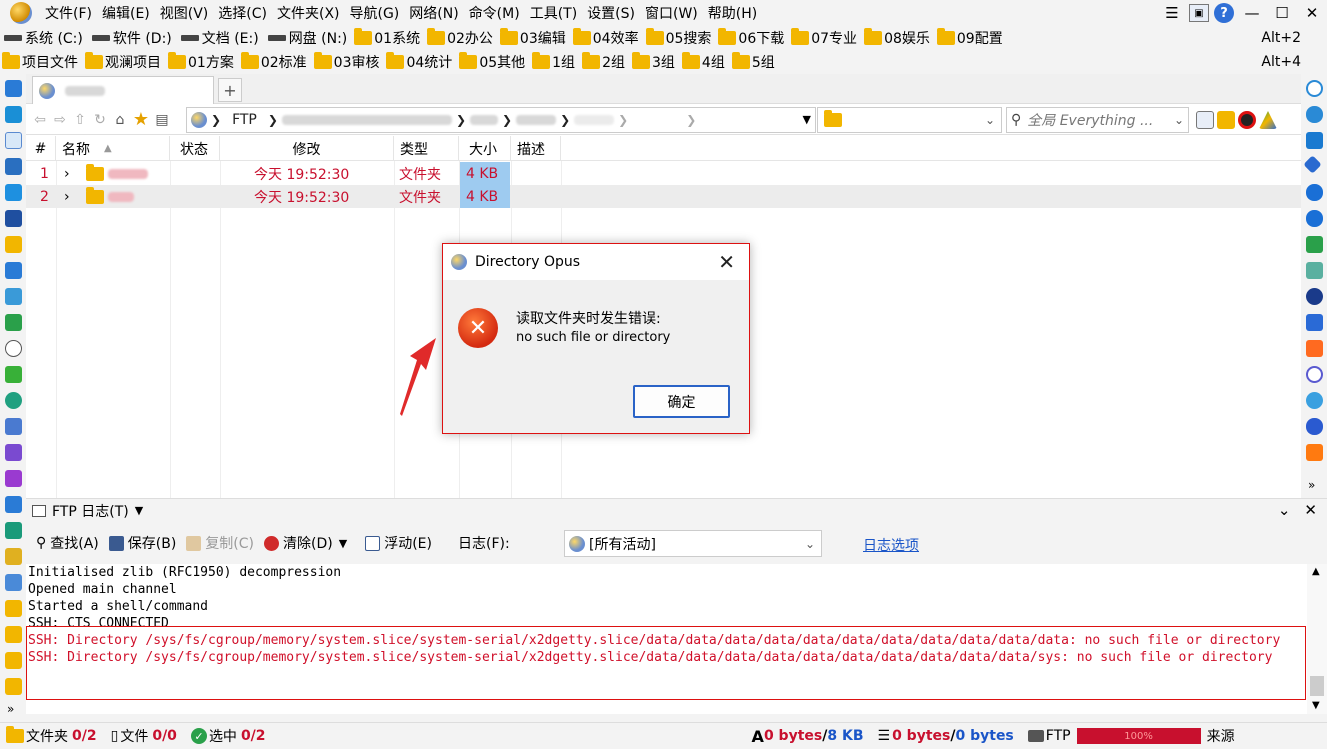 Image resolution: width=1327 pixels, height=749 pixels. What do you see at coordinates (605, 62) in the screenshot?
I see `project-folder: 2组` at bounding box center [605, 62].